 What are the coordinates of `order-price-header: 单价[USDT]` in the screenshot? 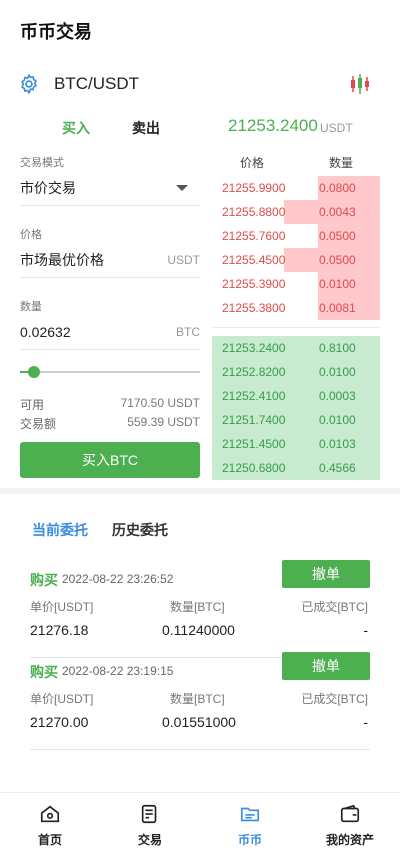 It's located at (62, 607).